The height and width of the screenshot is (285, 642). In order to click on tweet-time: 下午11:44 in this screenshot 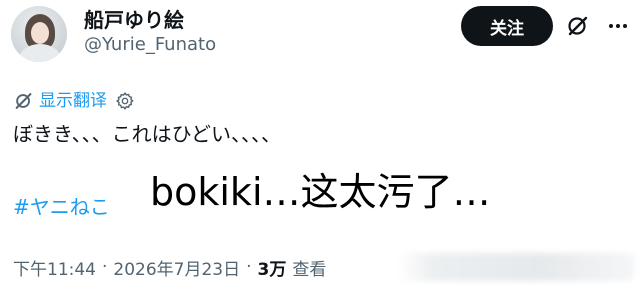, I will do `click(54, 267)`.